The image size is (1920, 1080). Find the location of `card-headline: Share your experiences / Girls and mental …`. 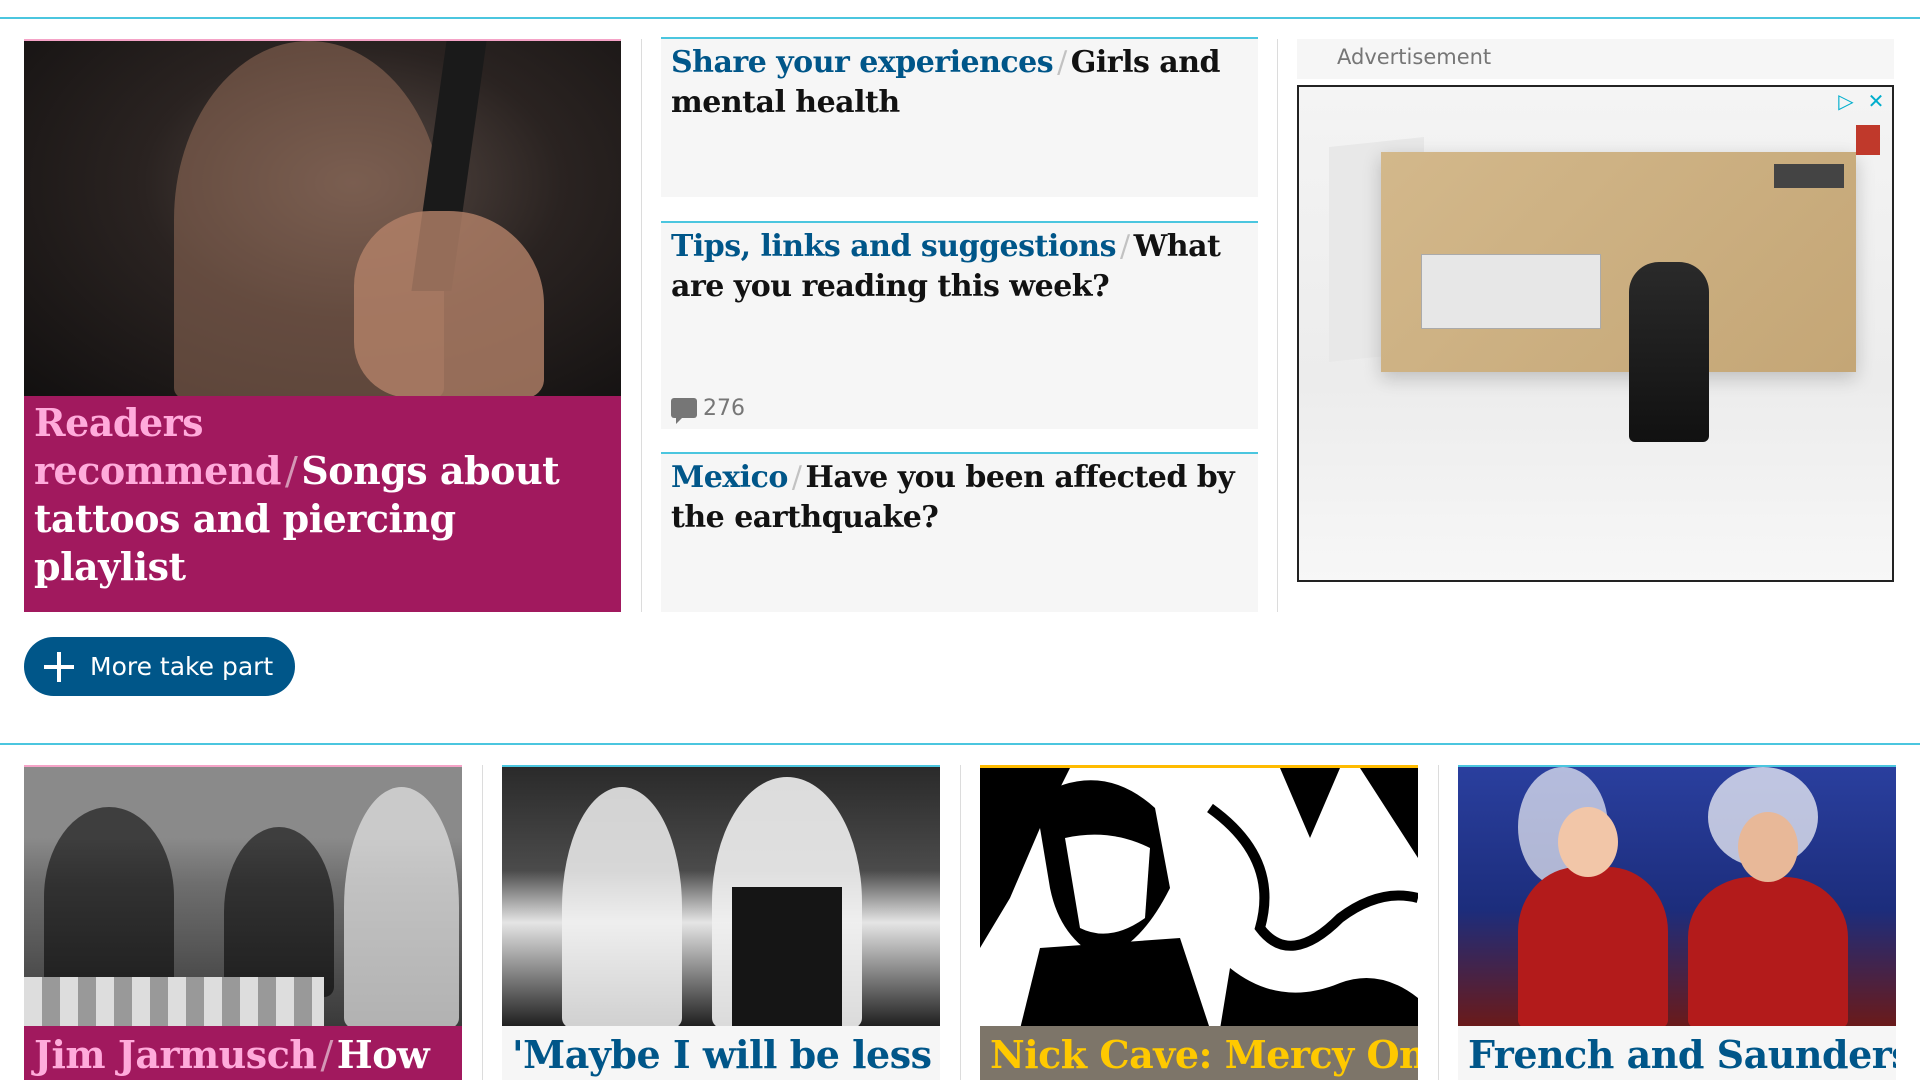

card-headline: Share your experiences / Girls and mental … is located at coordinates (959, 83).